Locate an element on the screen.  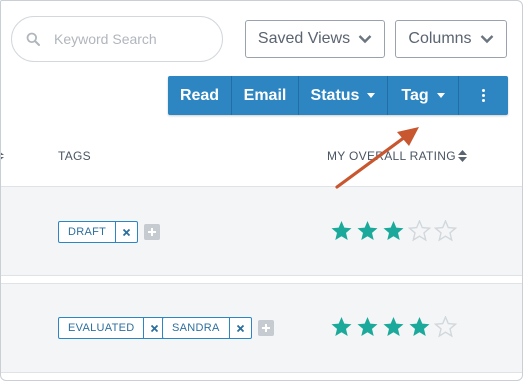
tag-label: SANDRA is located at coordinates (196, 328).